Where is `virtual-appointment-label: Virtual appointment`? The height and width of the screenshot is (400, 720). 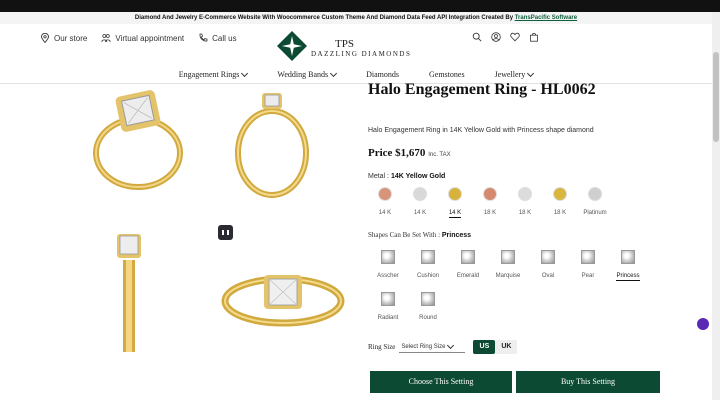
virtual-appointment-label: Virtual appointment is located at coordinates (150, 38).